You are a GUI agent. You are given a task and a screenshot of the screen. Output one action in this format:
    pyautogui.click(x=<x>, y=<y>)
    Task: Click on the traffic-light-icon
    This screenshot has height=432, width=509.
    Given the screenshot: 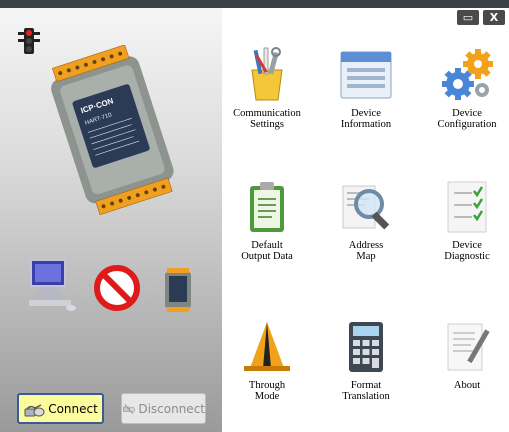 What is the action you would take?
    pyautogui.click(x=29, y=41)
    